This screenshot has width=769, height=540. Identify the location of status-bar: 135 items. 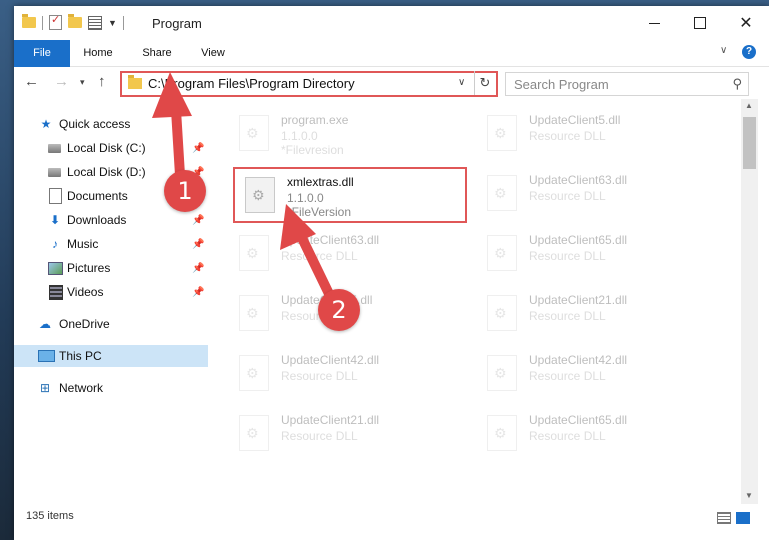
(391, 523).